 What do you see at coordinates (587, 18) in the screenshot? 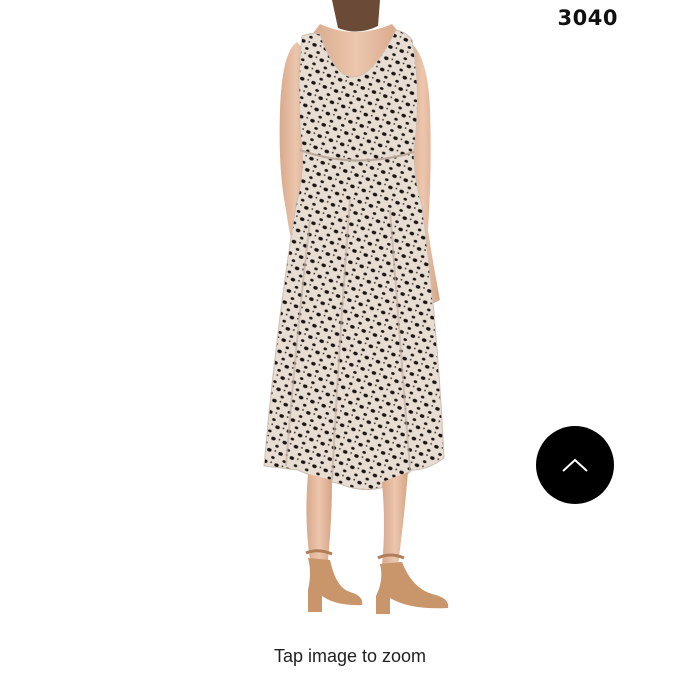
I see `item-number-label: 3040` at bounding box center [587, 18].